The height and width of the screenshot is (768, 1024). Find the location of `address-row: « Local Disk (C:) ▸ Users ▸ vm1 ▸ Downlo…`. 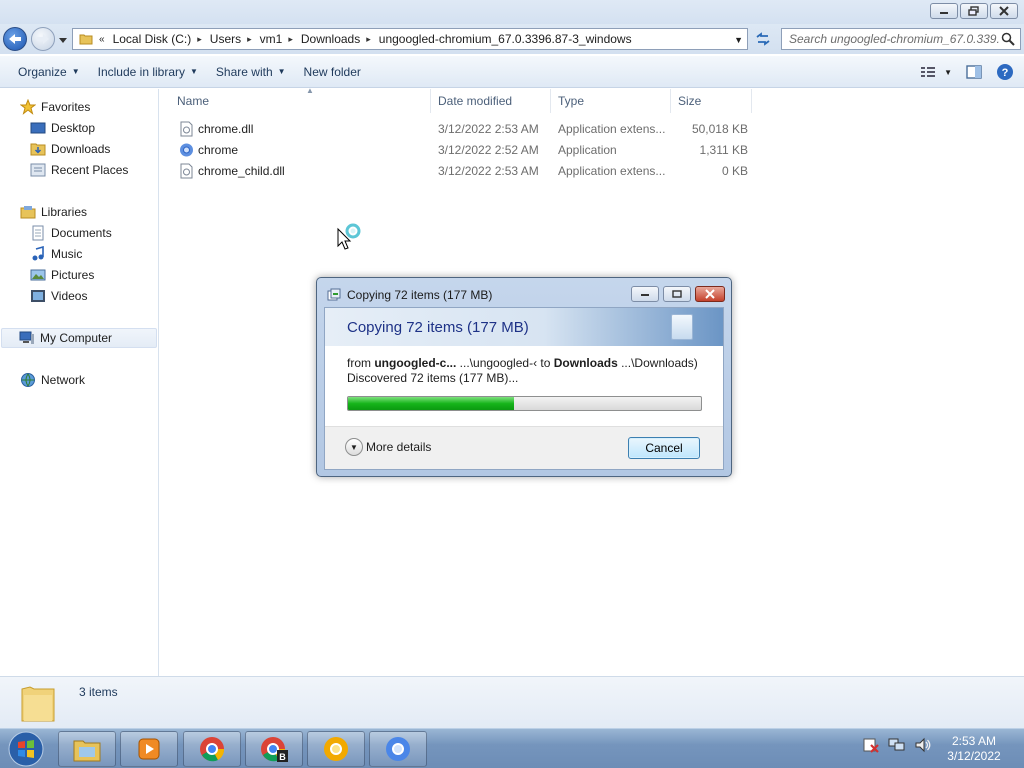

address-row: « Local Disk (C:) ▸ Users ▸ vm1 ▸ Downlo… is located at coordinates (512, 39).